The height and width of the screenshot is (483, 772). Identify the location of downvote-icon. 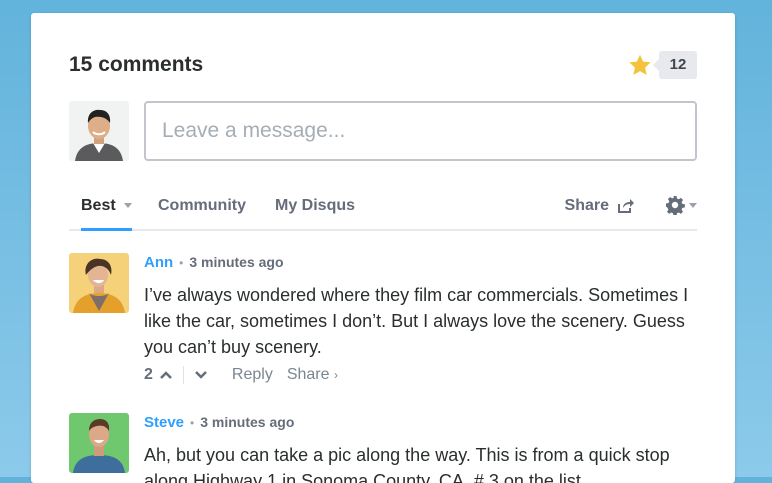
(201, 375).